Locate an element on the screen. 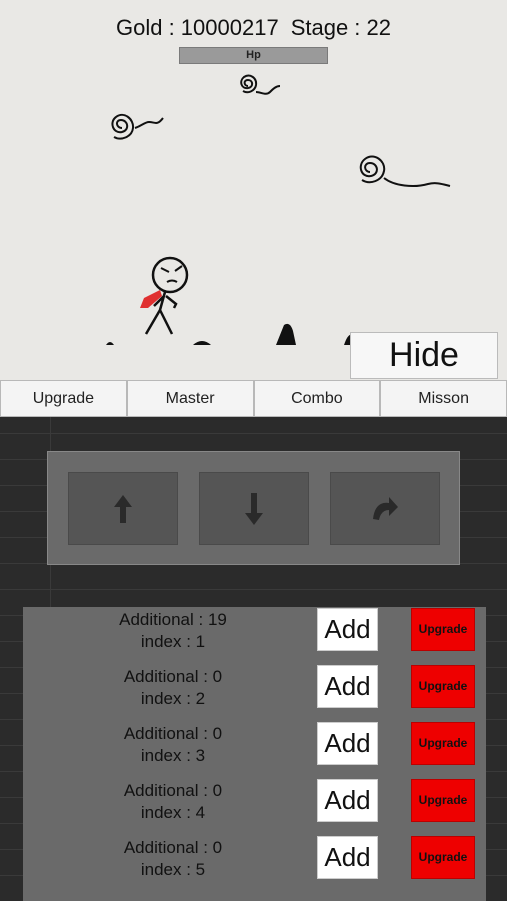 The height and width of the screenshot is (901, 507). up-button is located at coordinates (123, 508).